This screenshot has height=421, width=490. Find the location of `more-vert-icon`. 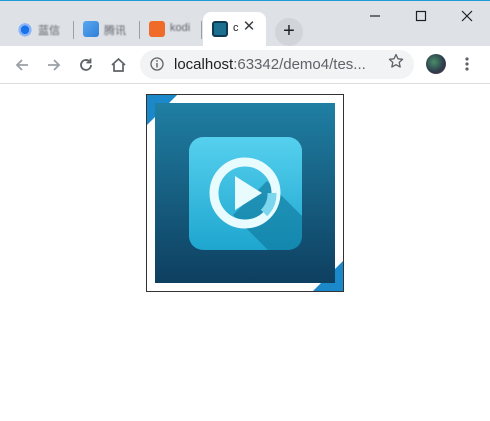

more-vert-icon is located at coordinates (467, 64).